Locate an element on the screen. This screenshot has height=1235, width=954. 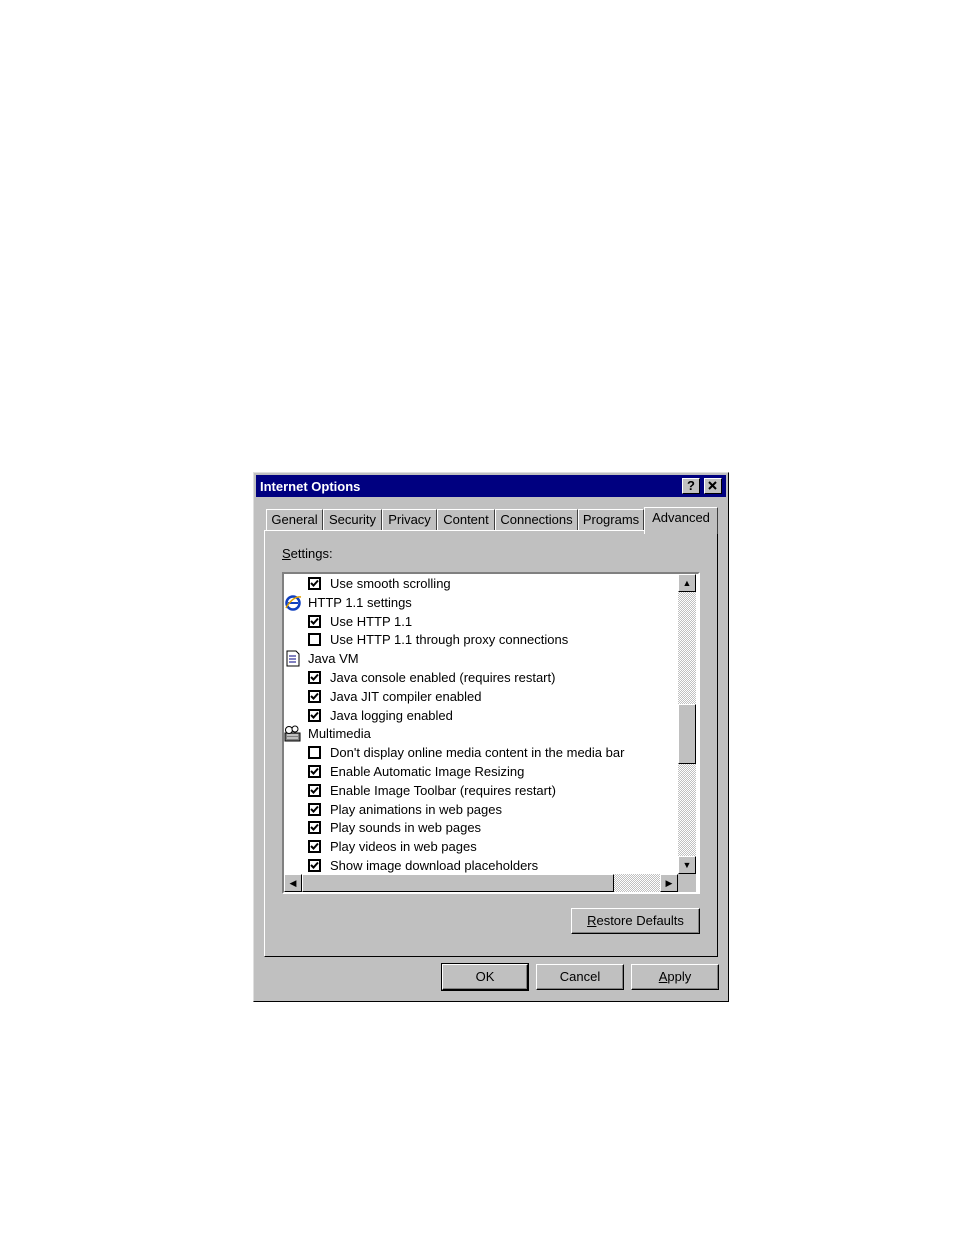
horizontal-scroll-thumb is located at coordinates (458, 883).